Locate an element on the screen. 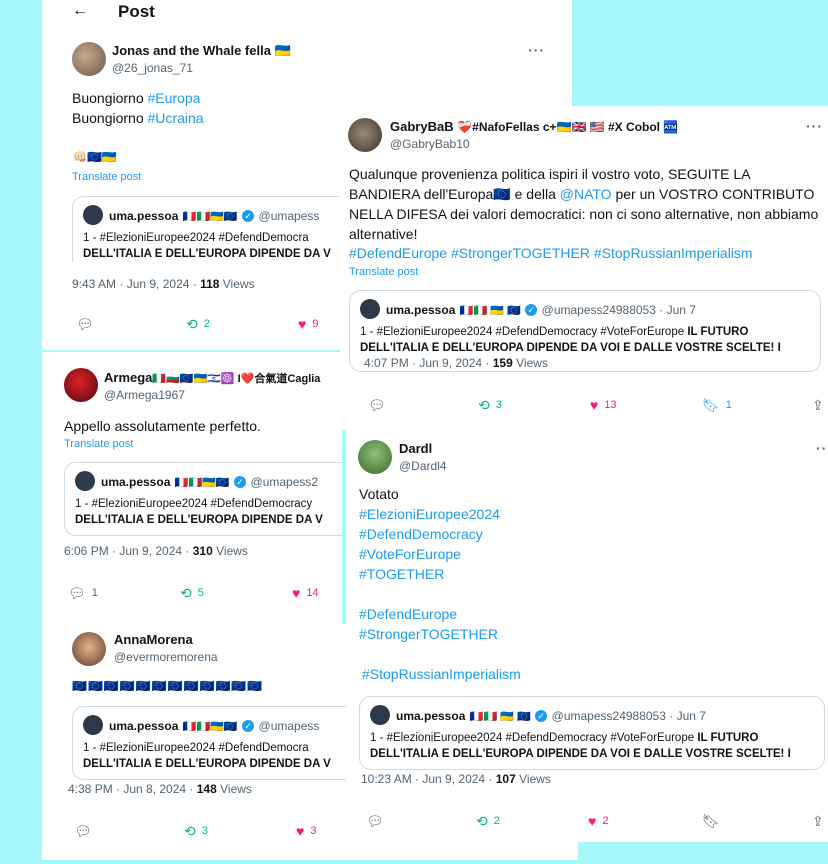 This screenshot has height=864, width=828. like-button: ♥ 2 is located at coordinates (598, 821).